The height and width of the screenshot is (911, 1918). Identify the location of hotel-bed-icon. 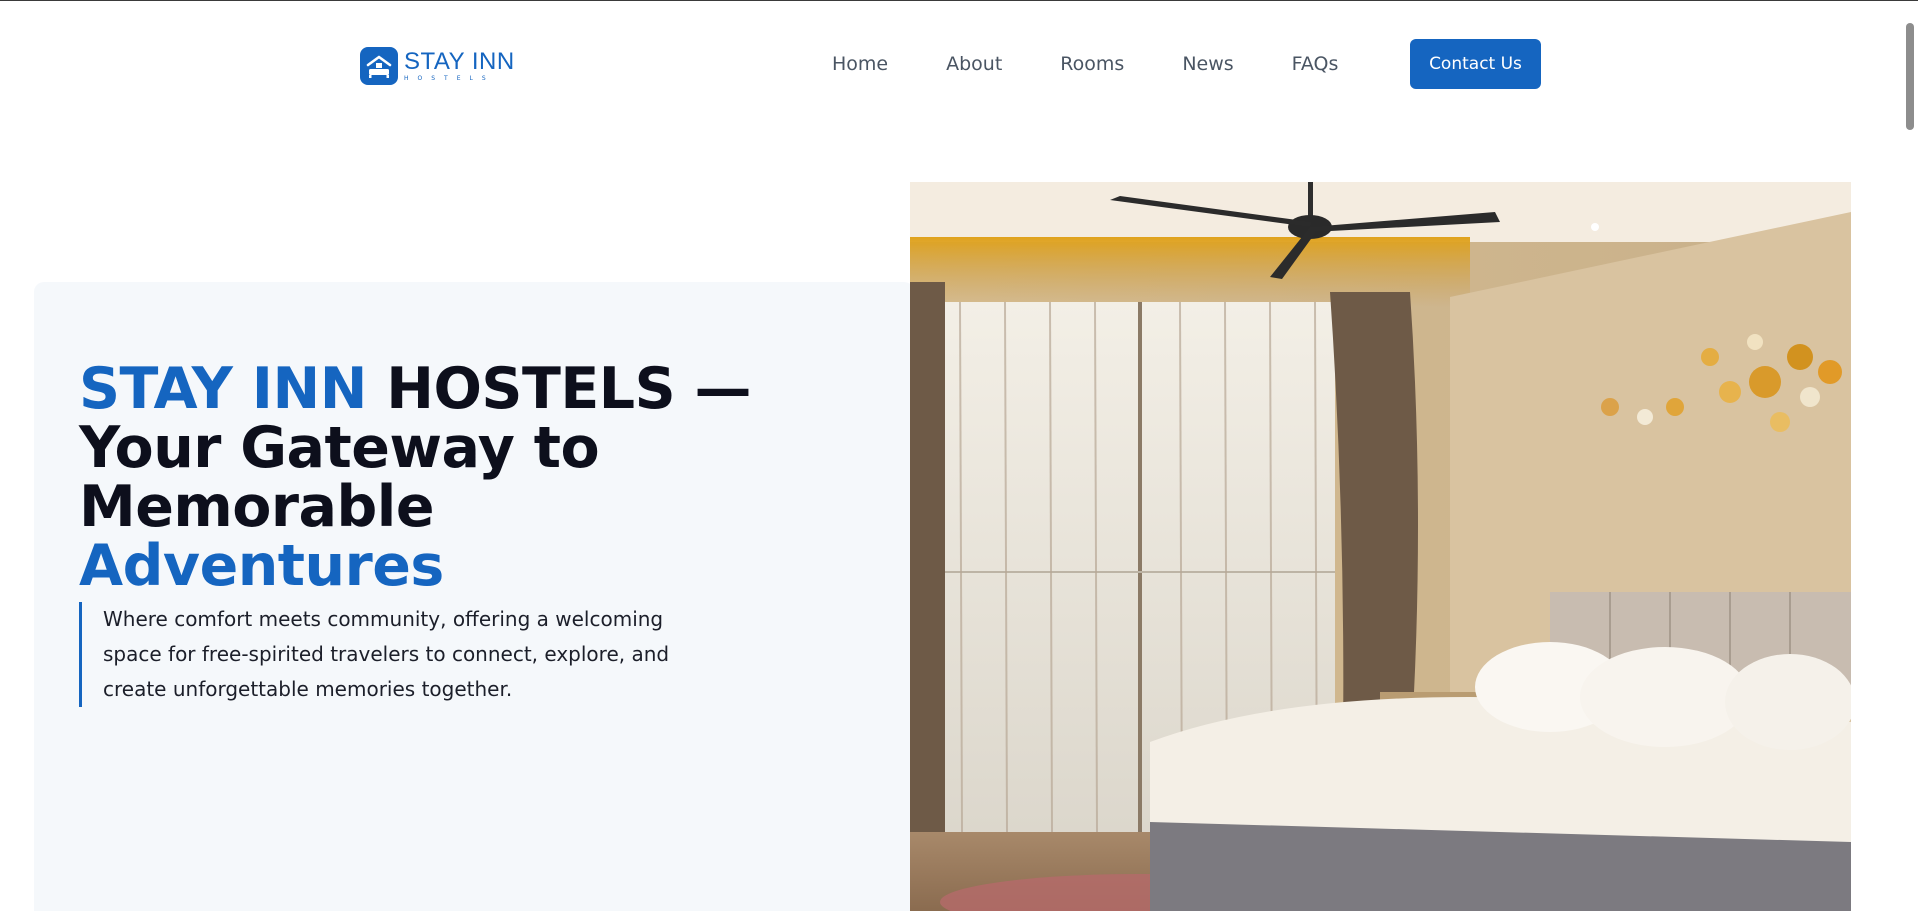
(379, 66).